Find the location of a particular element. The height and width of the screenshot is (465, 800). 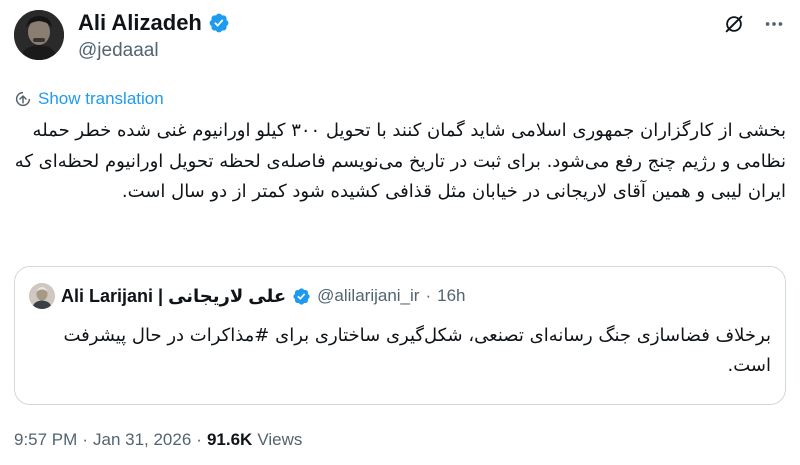

tweet-time: 9:57 PM is located at coordinates (45, 440).